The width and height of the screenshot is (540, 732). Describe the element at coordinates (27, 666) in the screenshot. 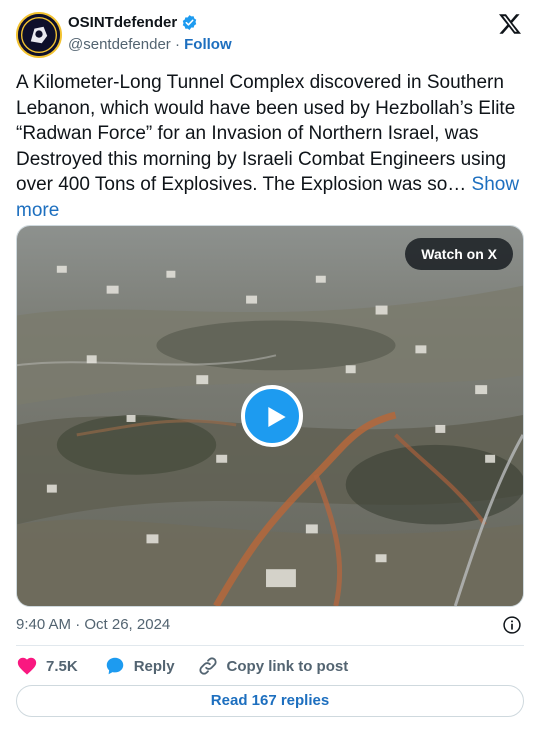

I see `heart-icon` at that location.